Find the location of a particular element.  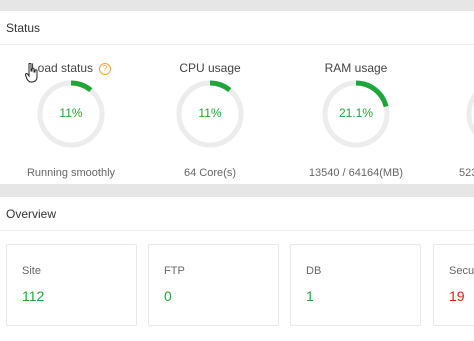

card-value: 1 is located at coordinates (310, 296).